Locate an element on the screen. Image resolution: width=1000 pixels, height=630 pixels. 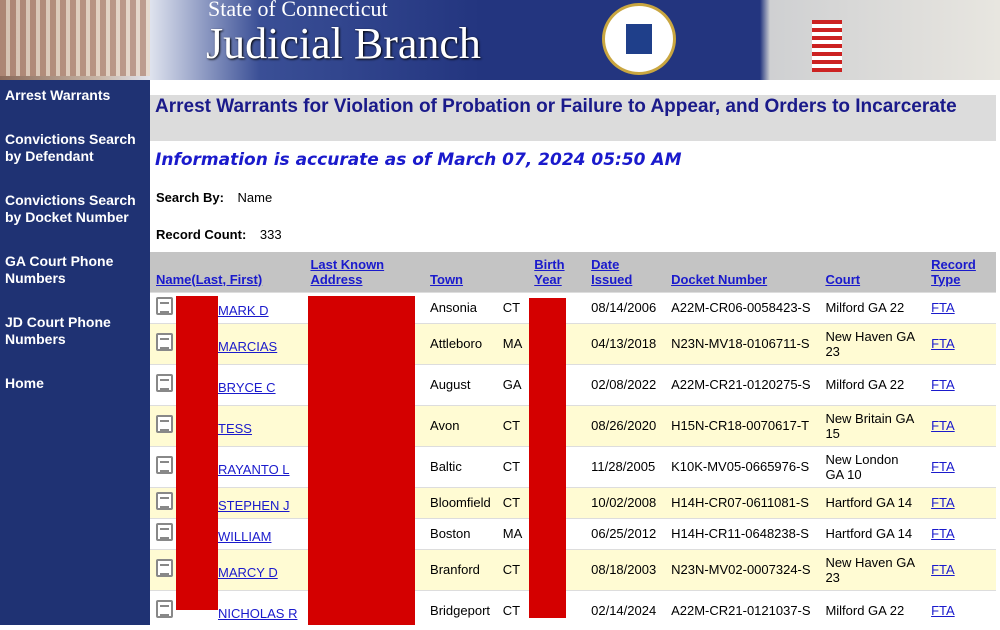
state-cell: GA is located at coordinates (512, 384).